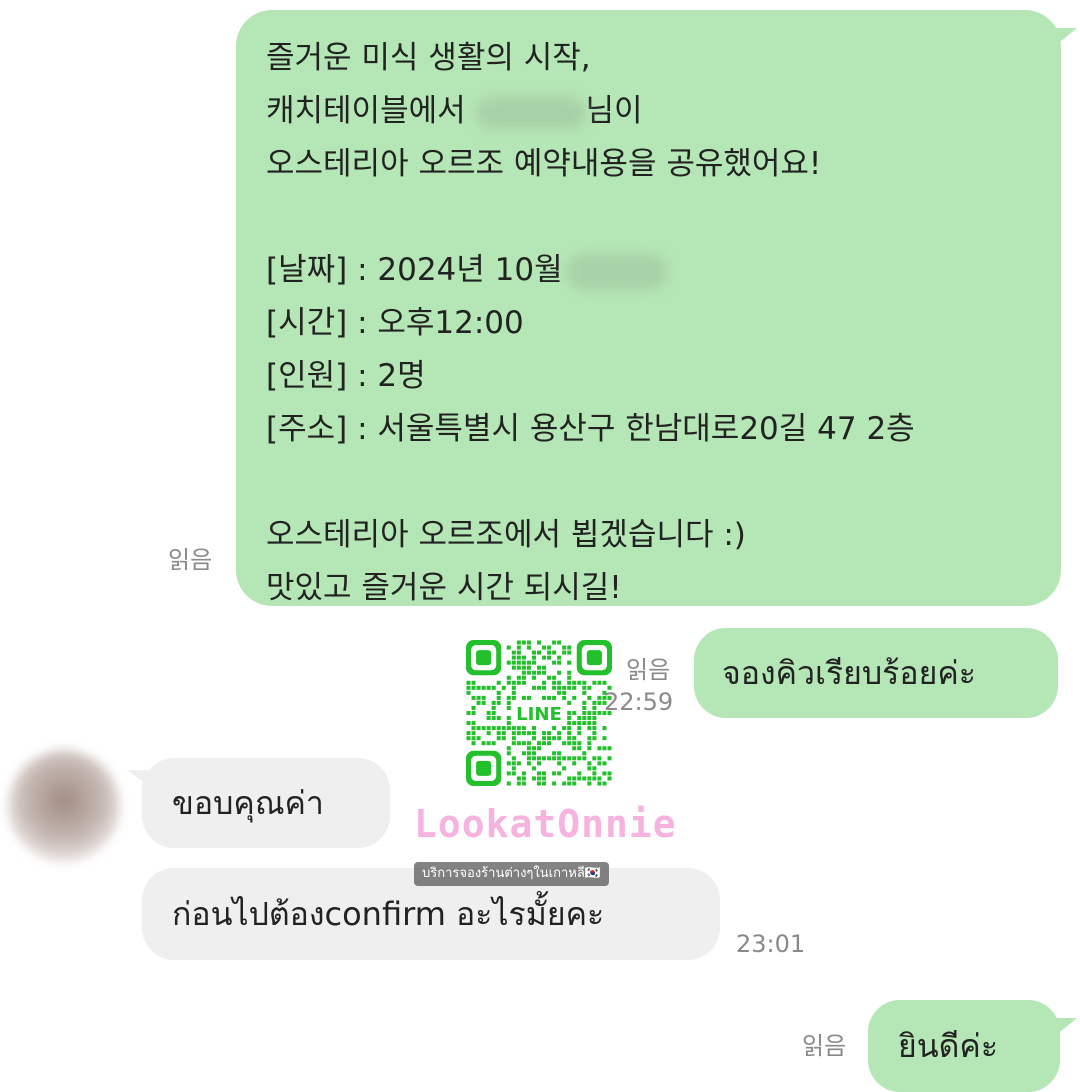 Image resolution: width=1080 pixels, height=1092 pixels. Describe the element at coordinates (530, 112) in the screenshot. I see `redacted-name` at that location.